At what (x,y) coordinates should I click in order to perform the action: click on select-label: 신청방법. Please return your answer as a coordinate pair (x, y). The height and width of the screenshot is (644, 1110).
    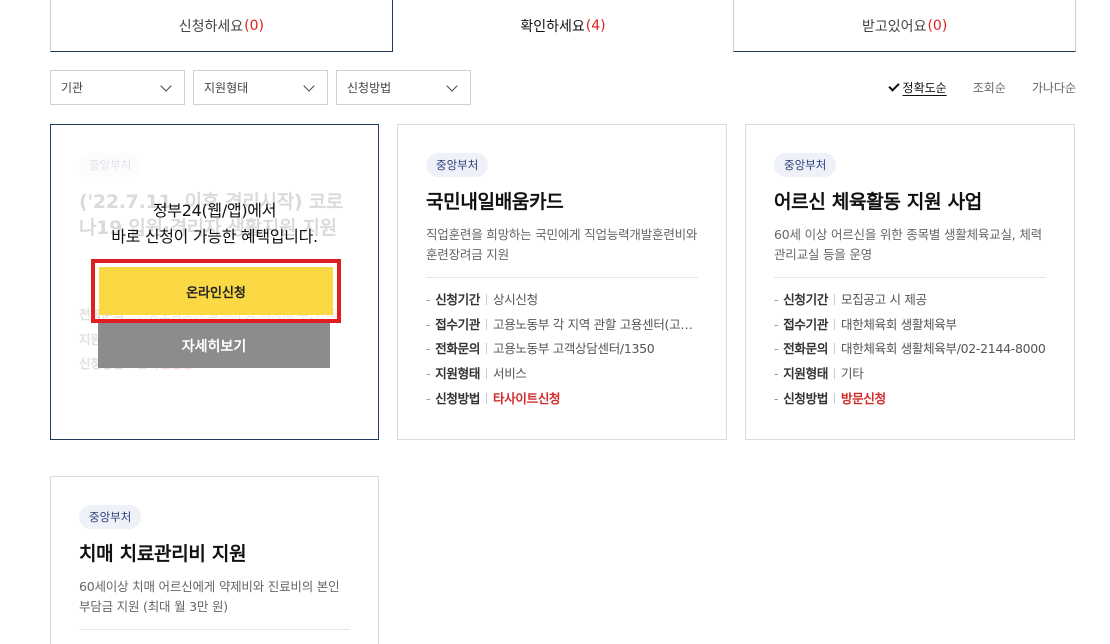
    Looking at the image, I should click on (369, 88).